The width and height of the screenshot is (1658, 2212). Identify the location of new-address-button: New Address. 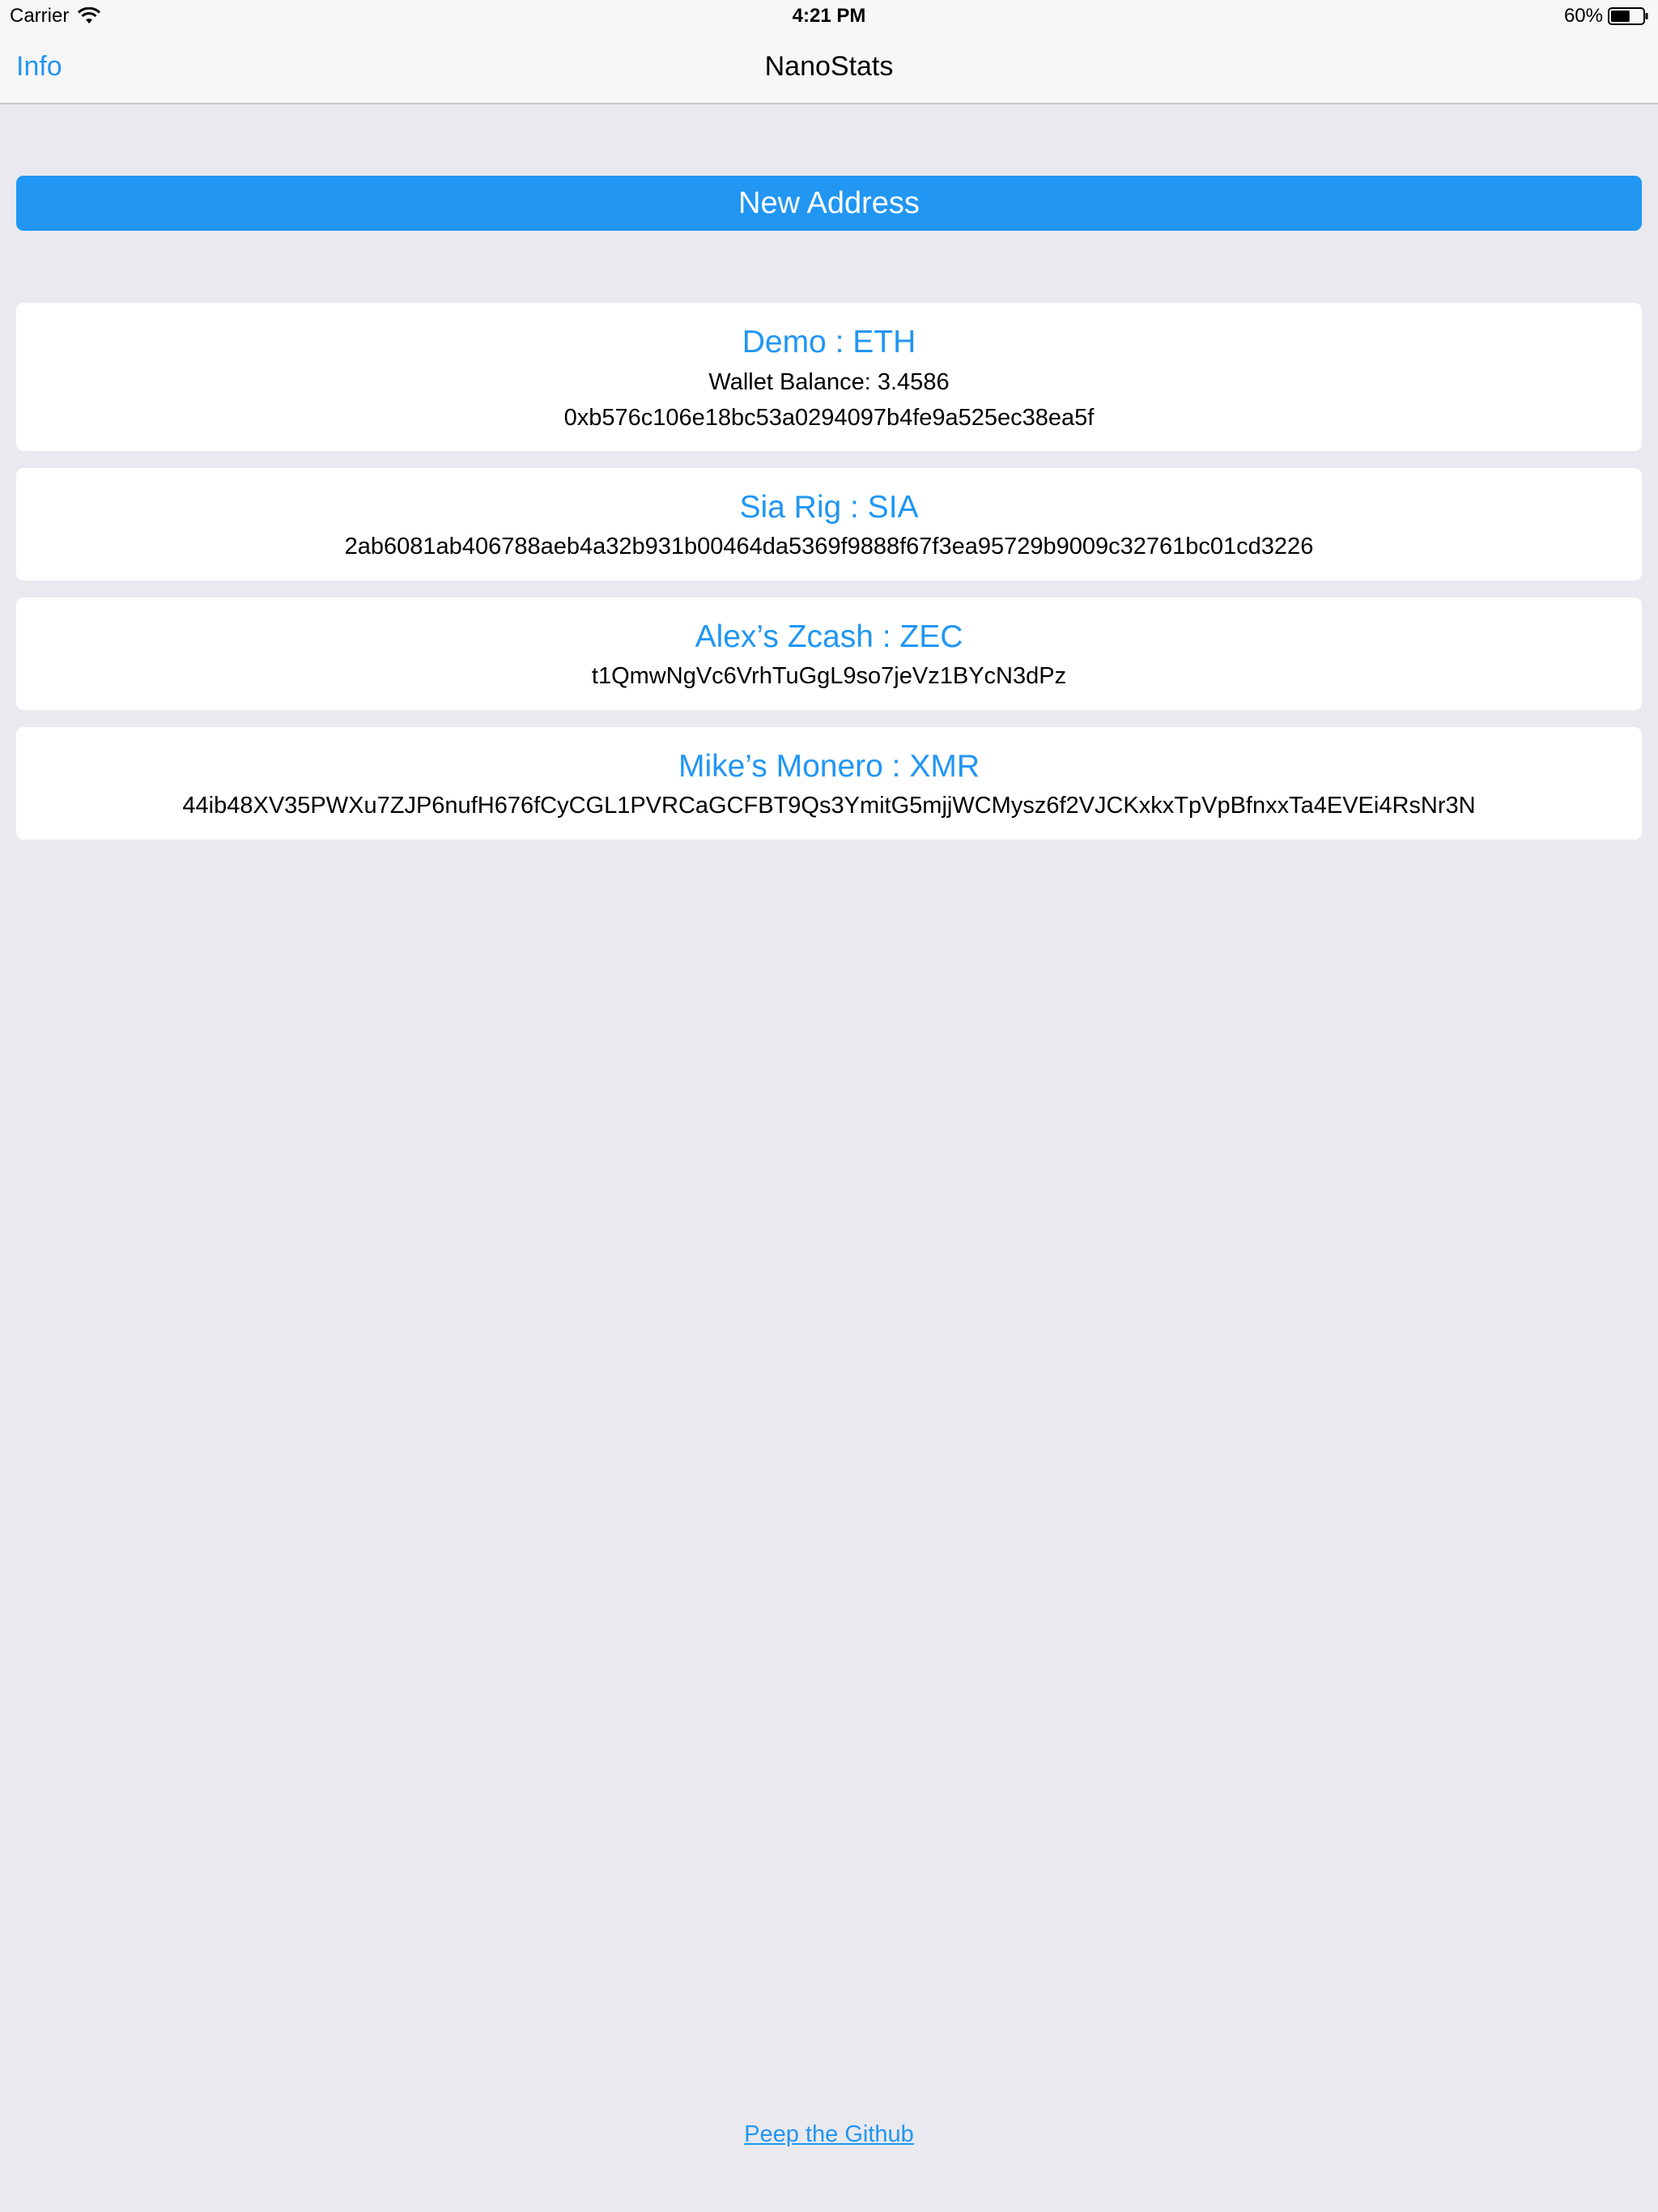
(829, 204).